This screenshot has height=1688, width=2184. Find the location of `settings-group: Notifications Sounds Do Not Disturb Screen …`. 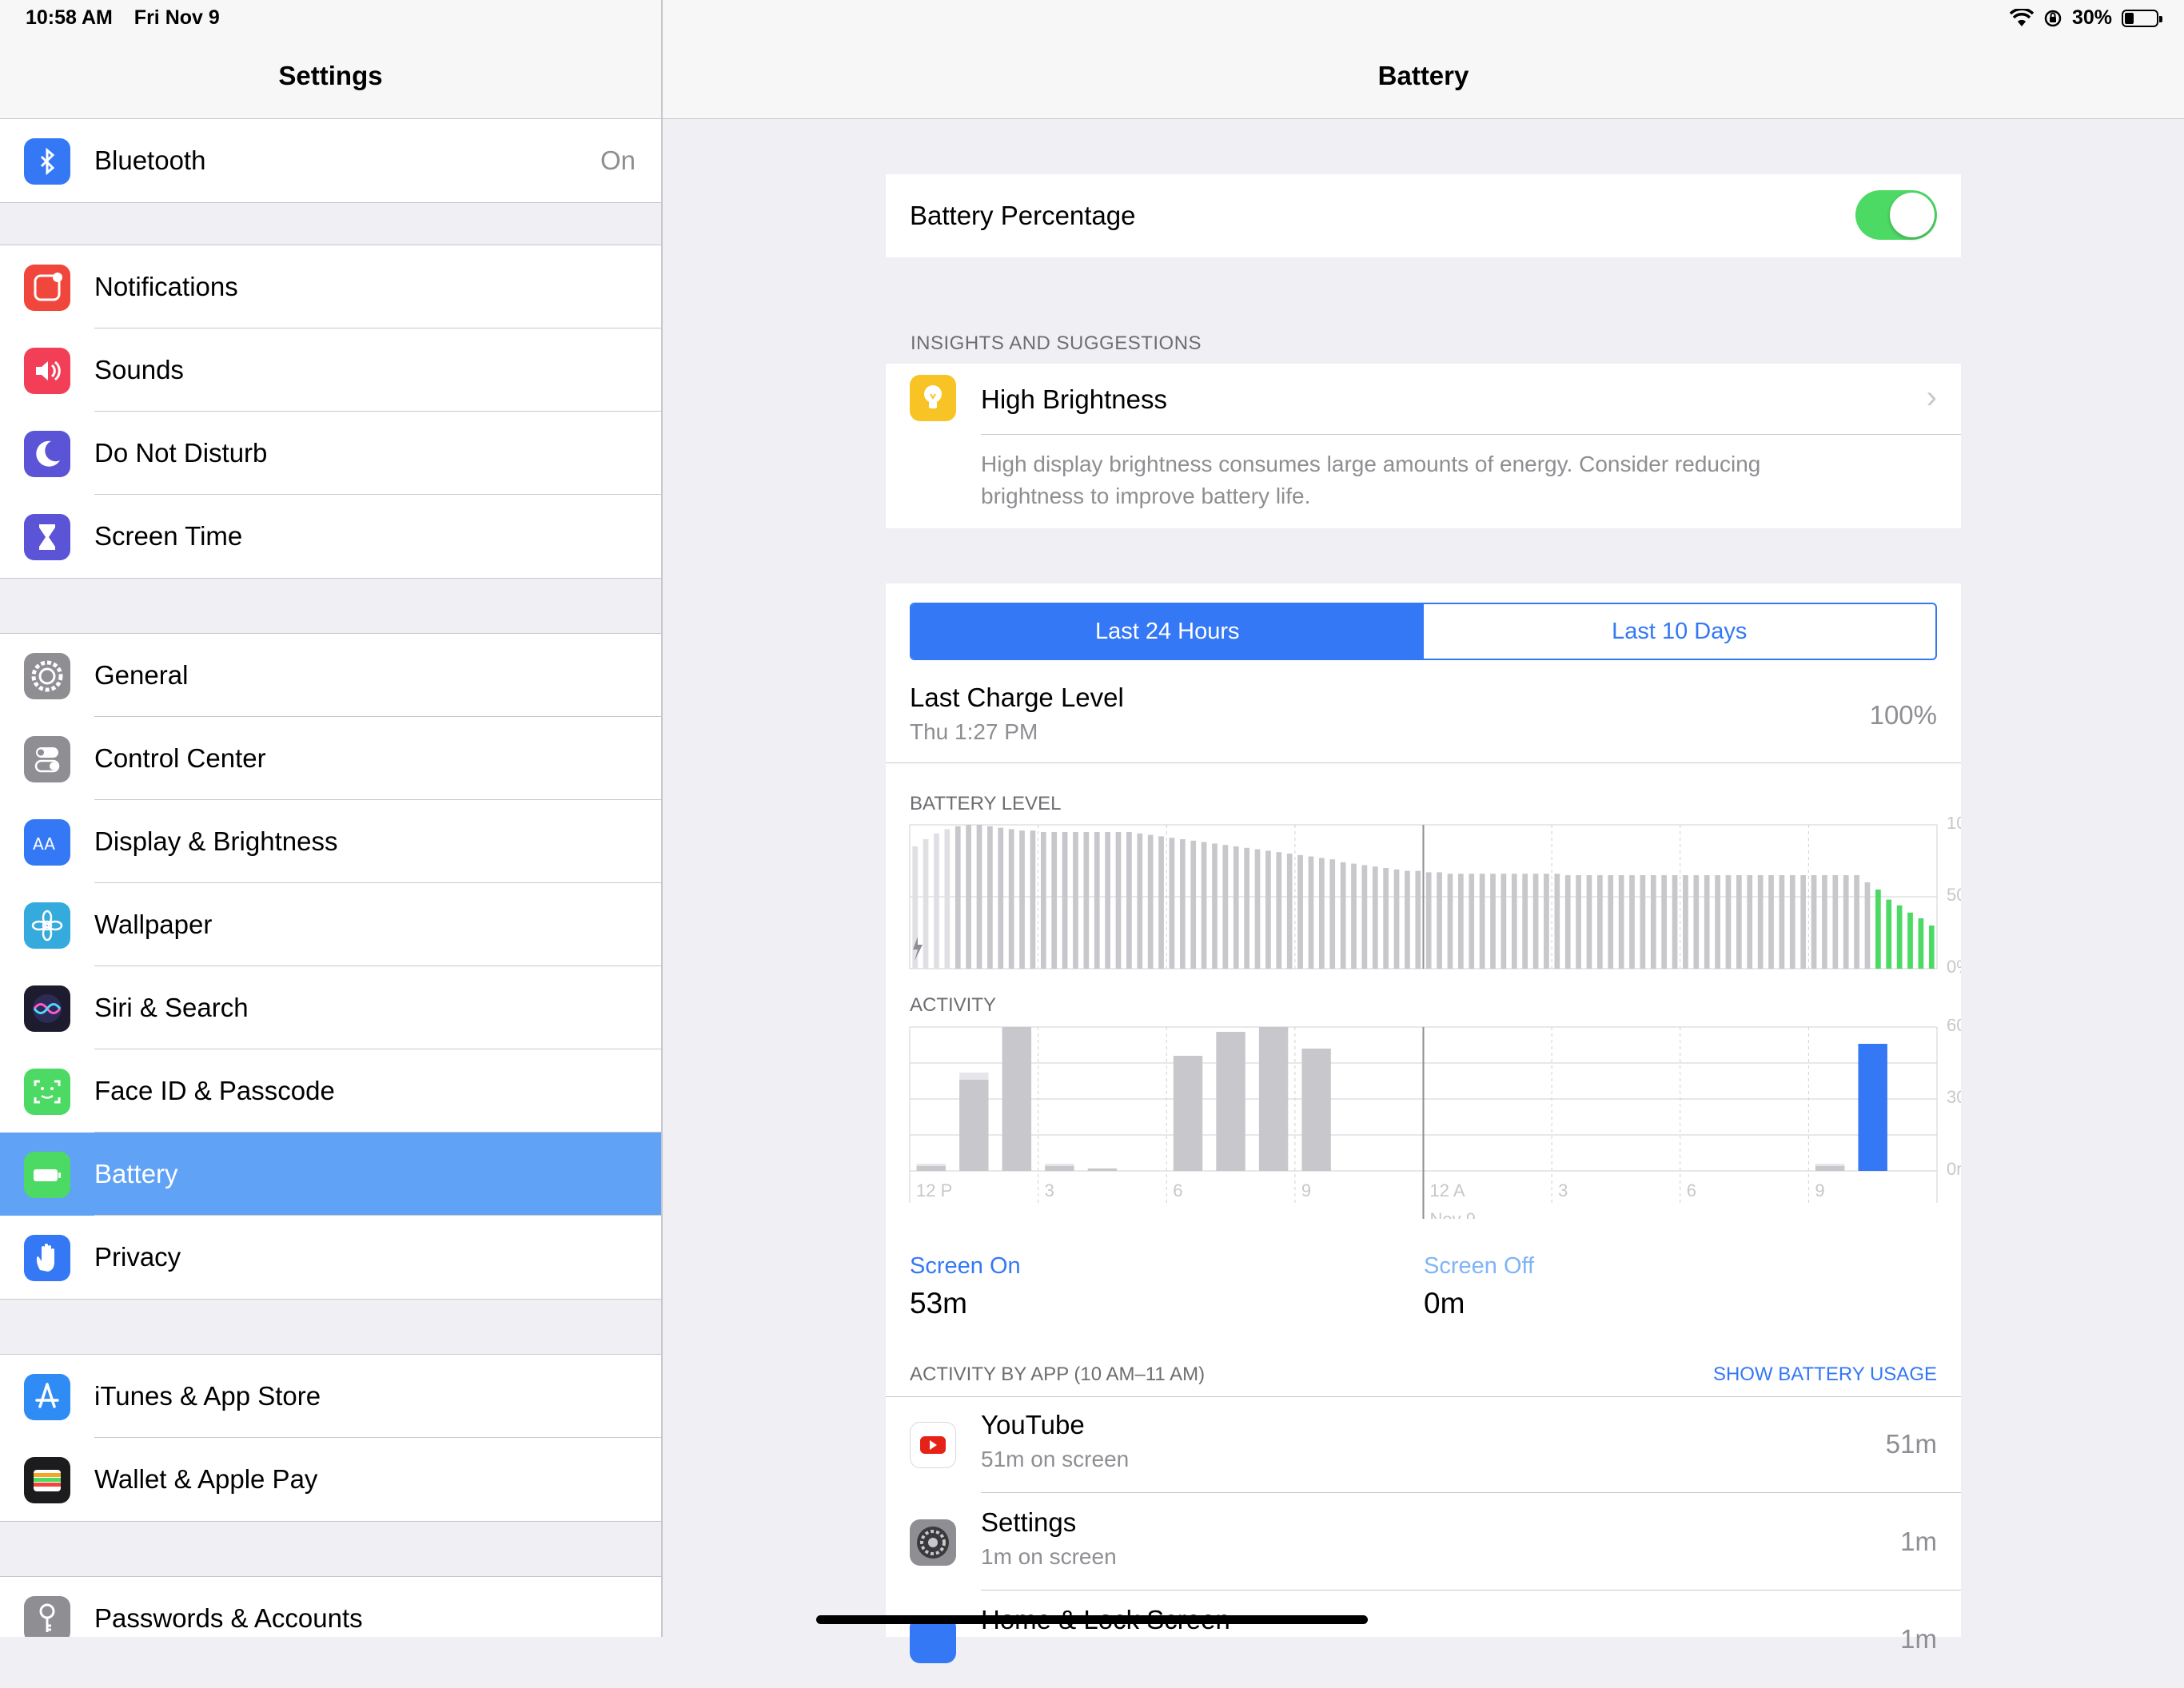

settings-group: Notifications Sounds Do Not Disturb Screen … is located at coordinates (330, 412).